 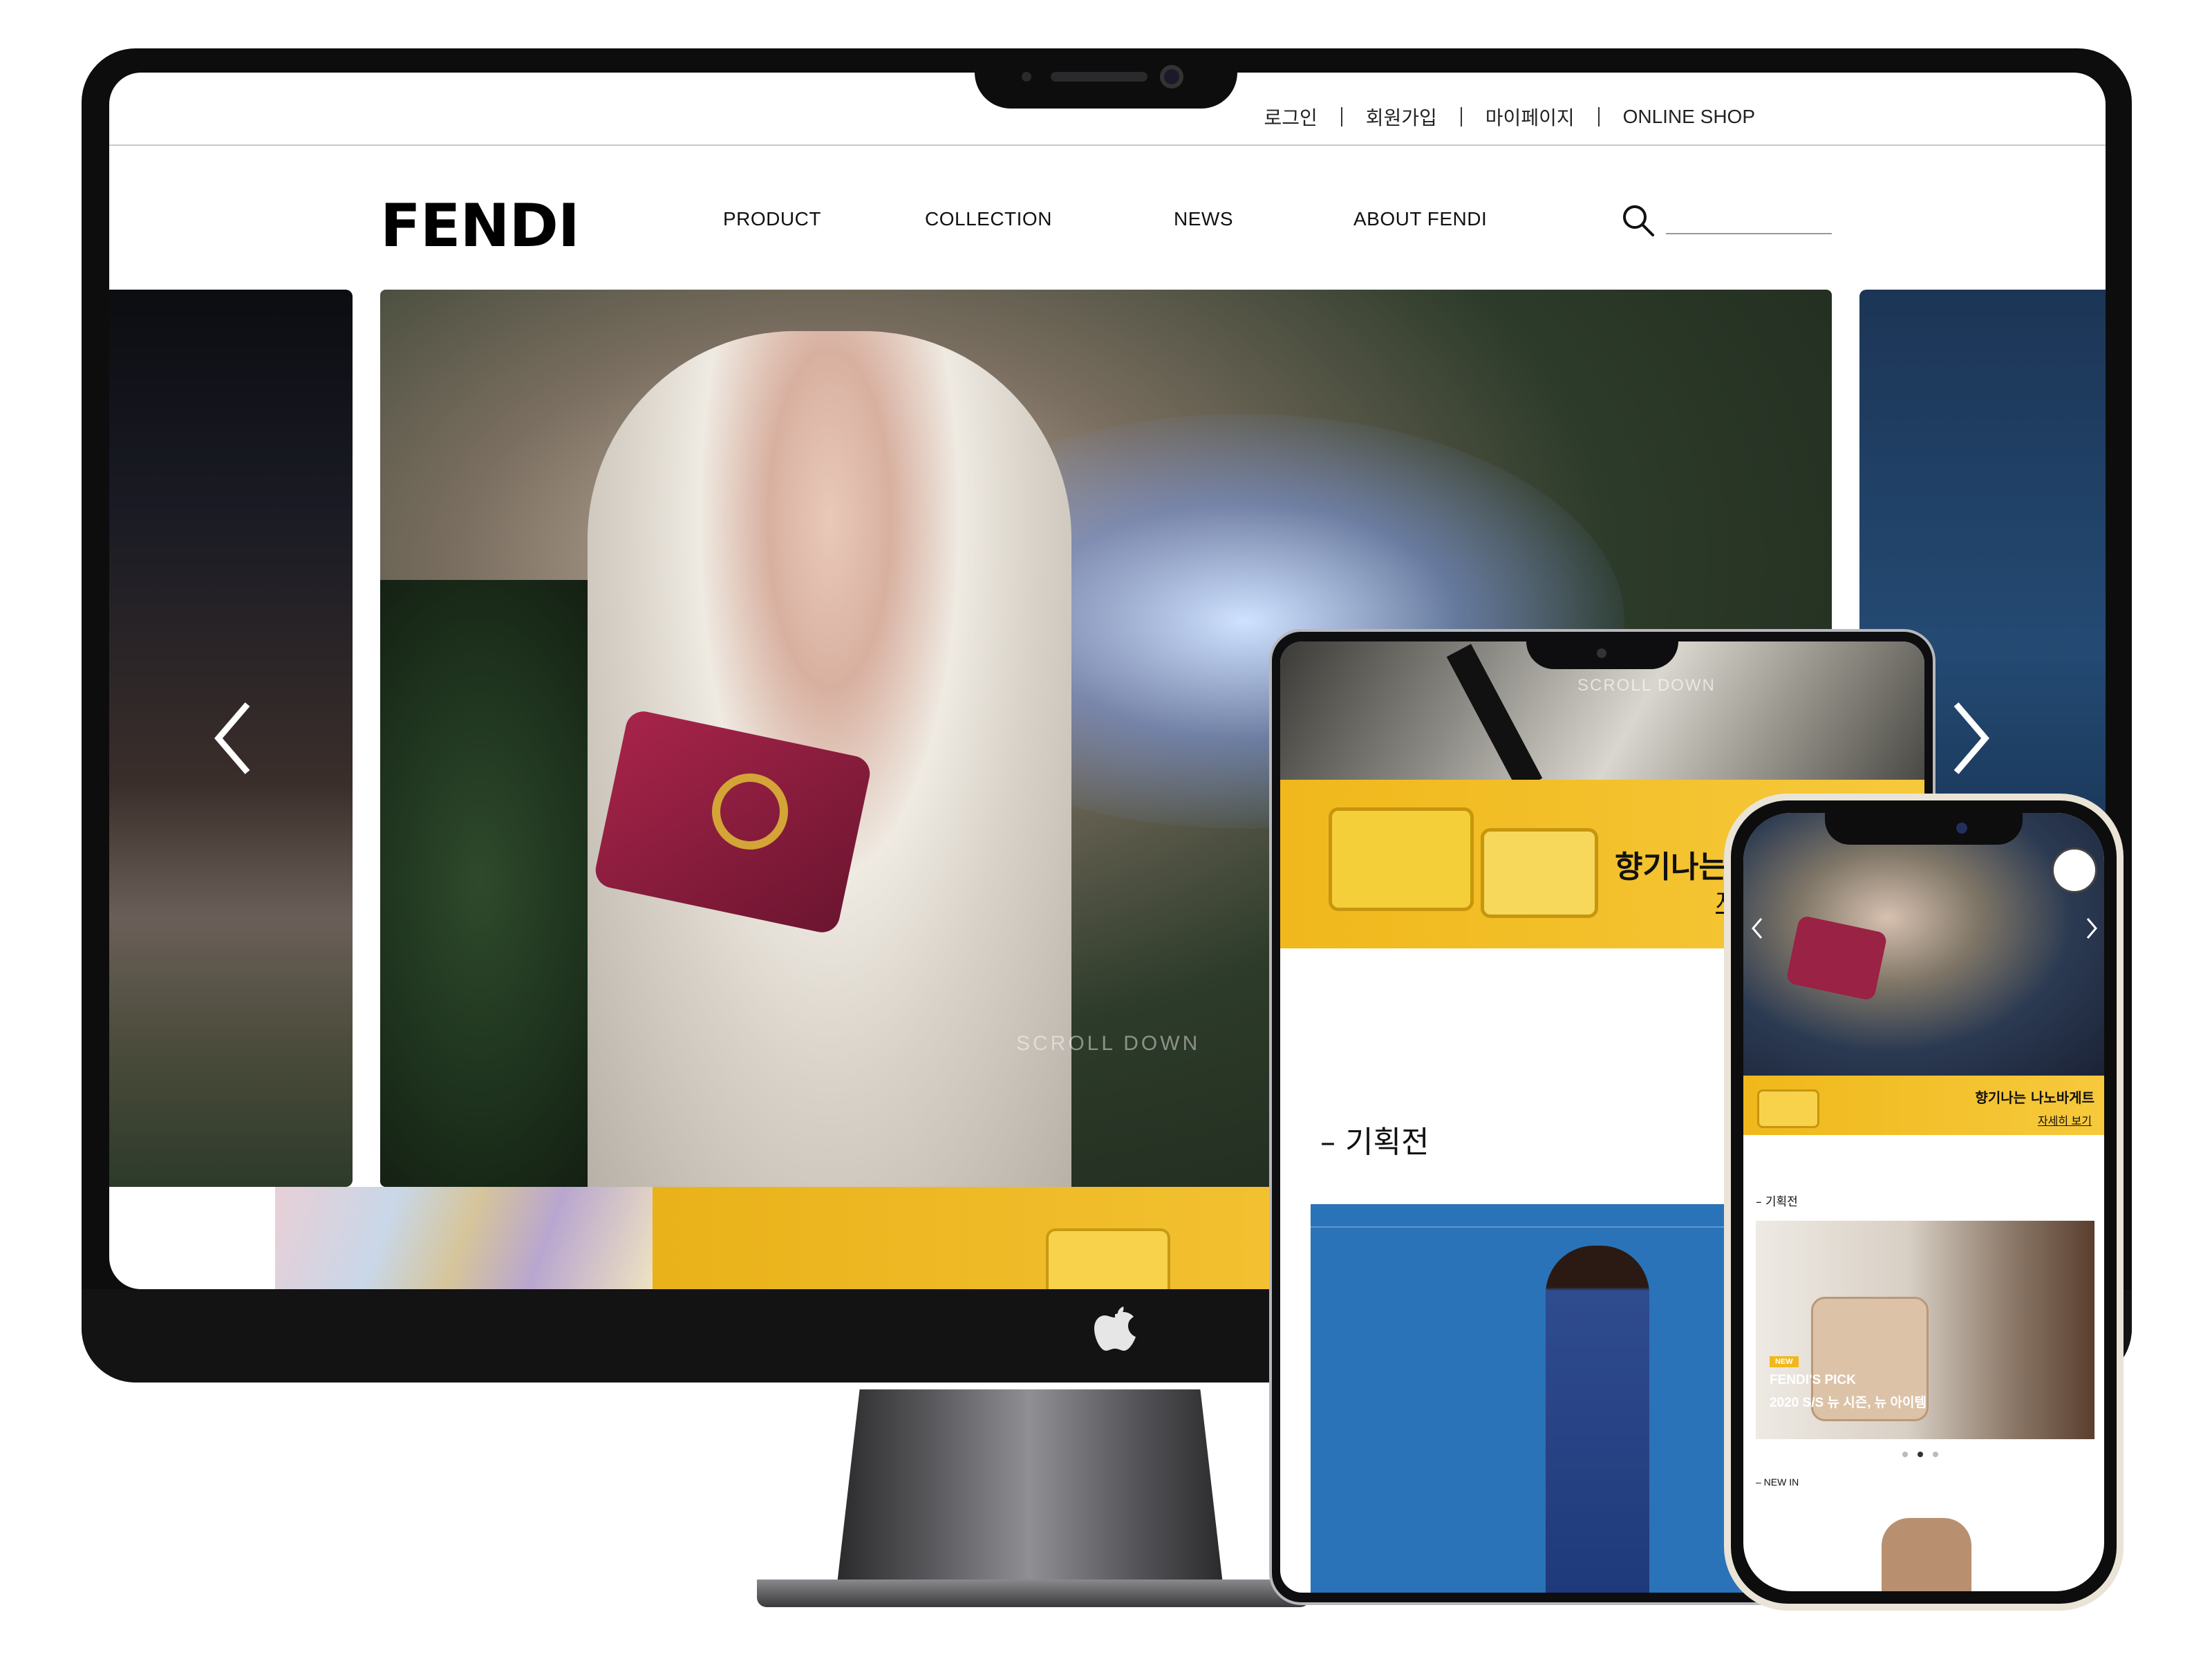 What do you see at coordinates (1671, 868) in the screenshot?
I see `banner-title: 향기나는` at bounding box center [1671, 868].